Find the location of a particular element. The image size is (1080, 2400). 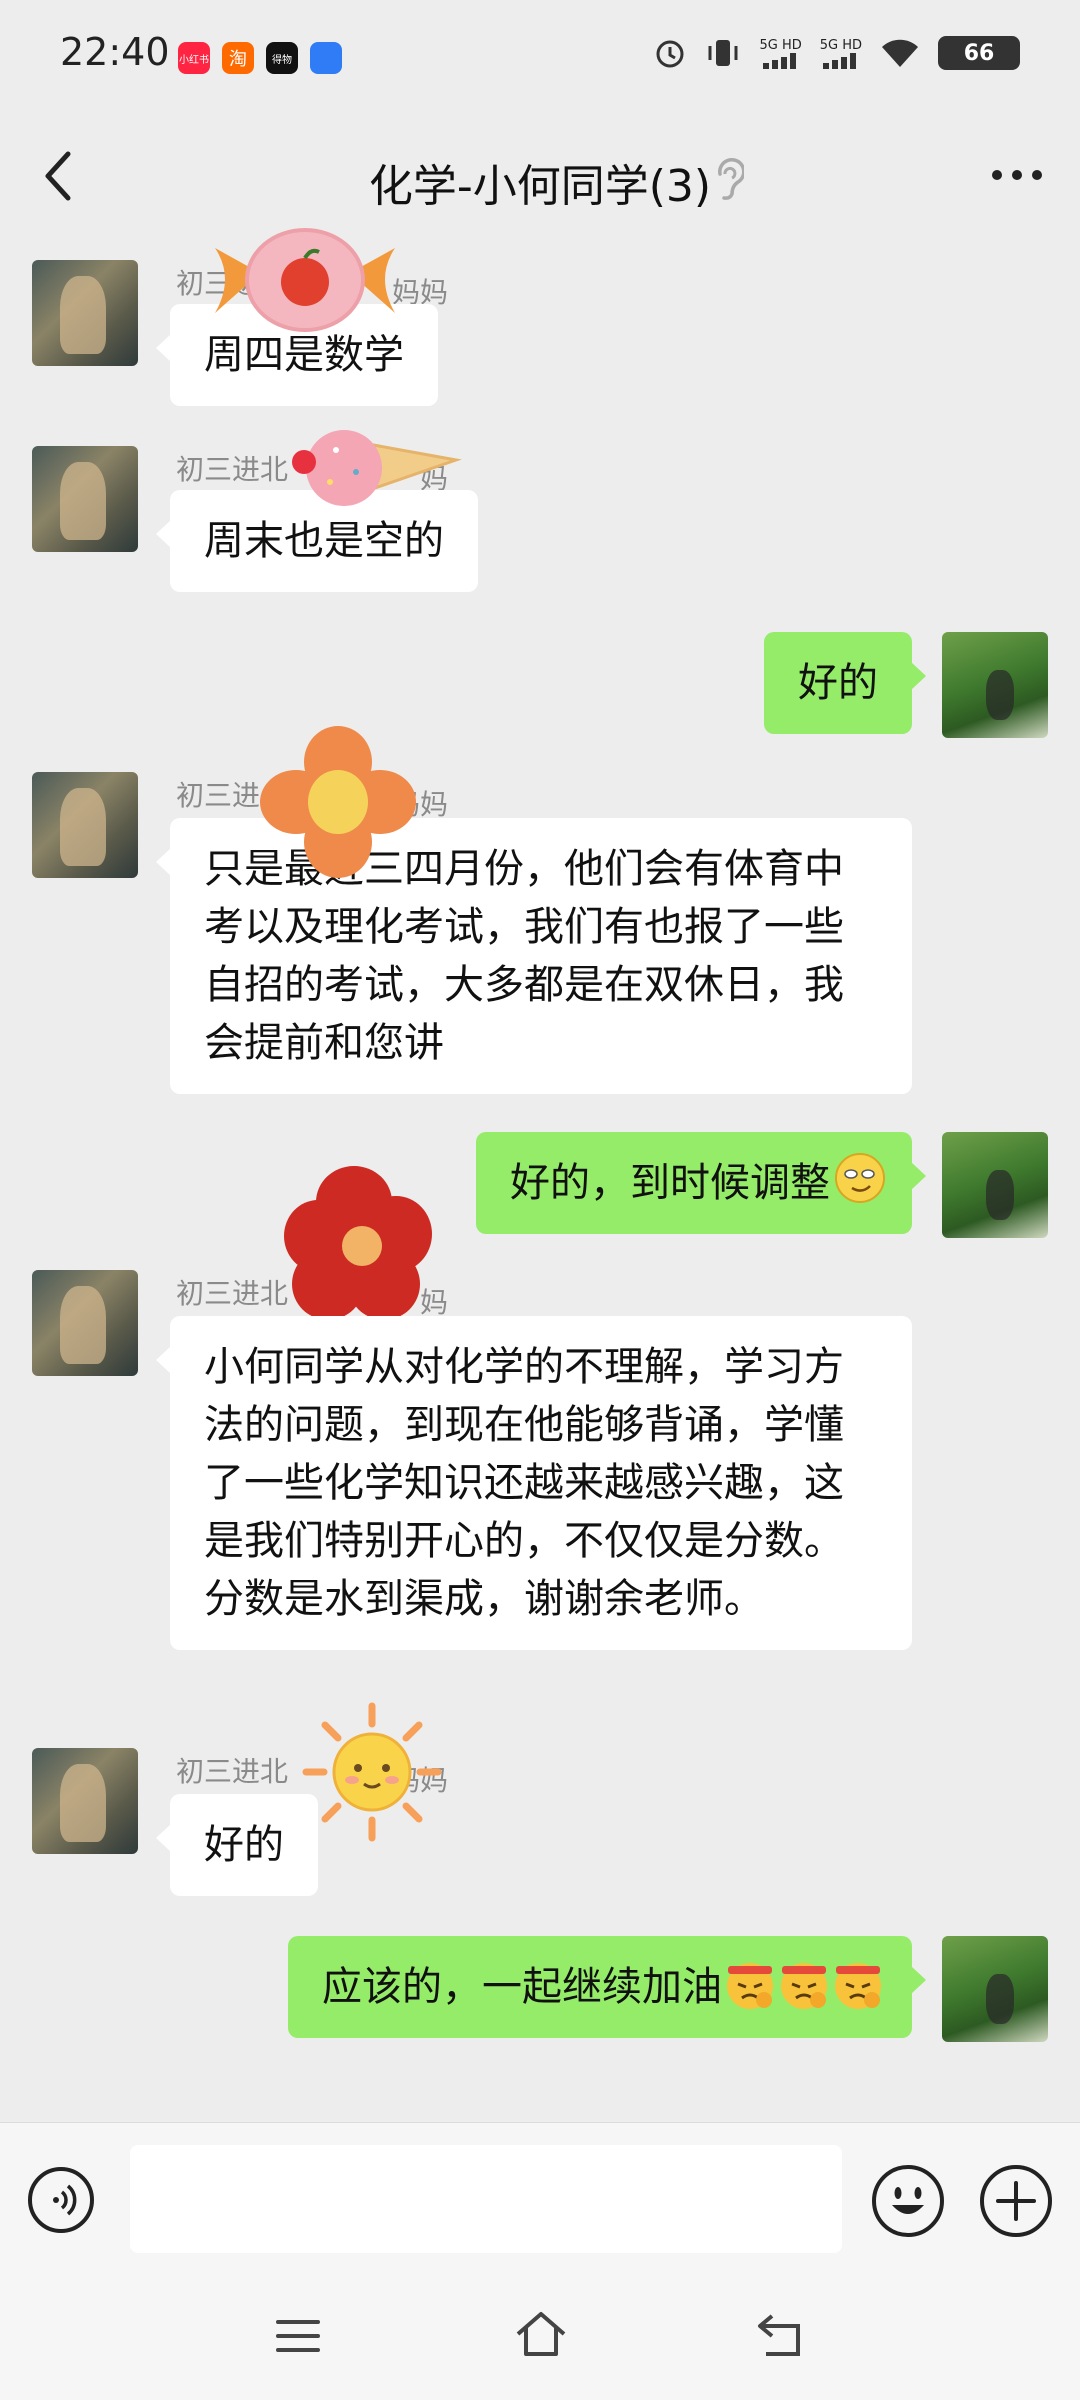

smiley-face-icon is located at coordinates (908, 2200).